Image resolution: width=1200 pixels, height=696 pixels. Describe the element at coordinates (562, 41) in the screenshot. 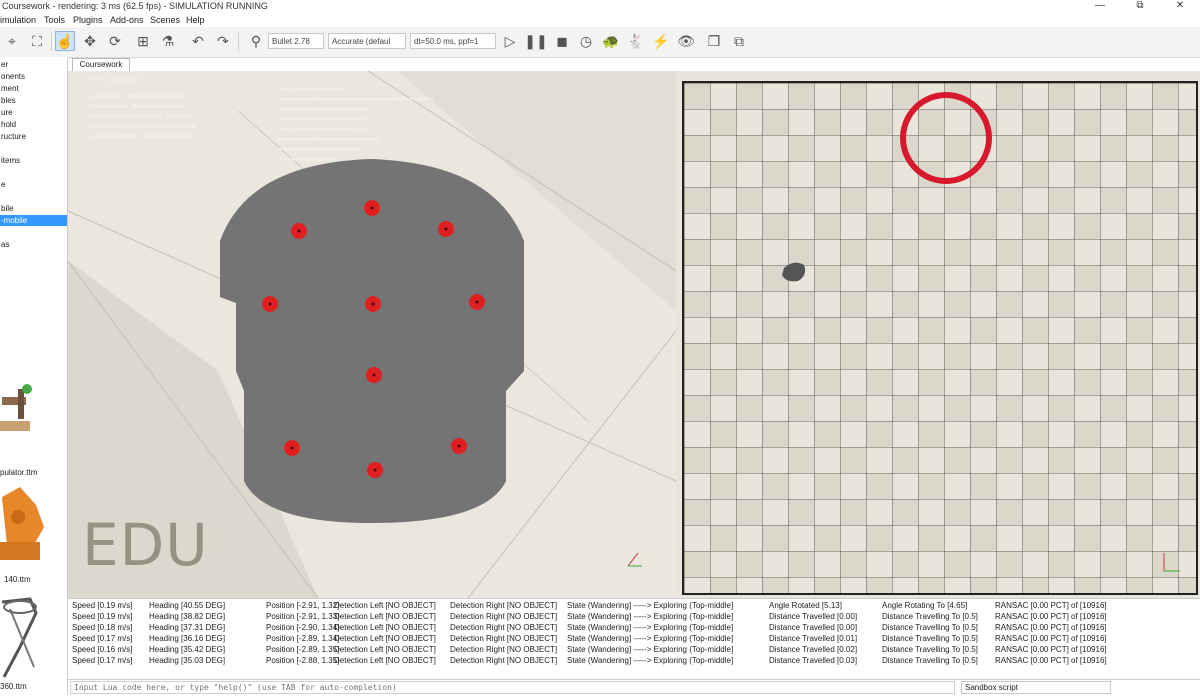

I see `stop-icon: ◼` at that location.